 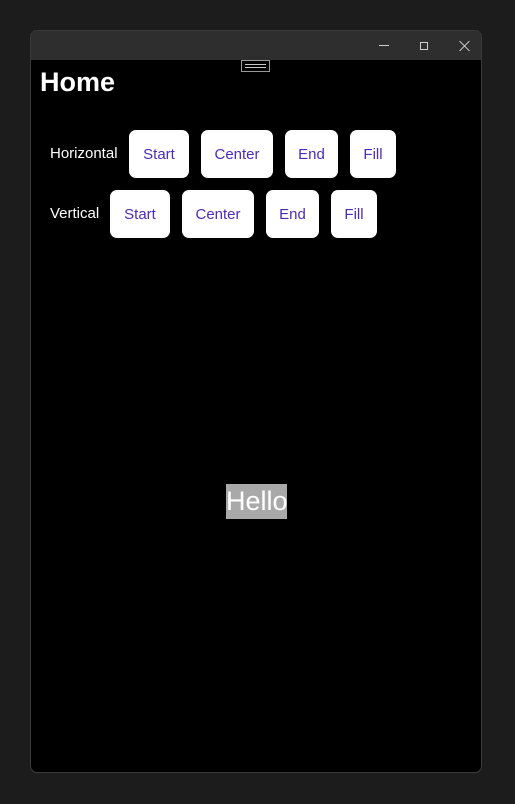 What do you see at coordinates (255, 66) in the screenshot?
I see `drag-handle-icon` at bounding box center [255, 66].